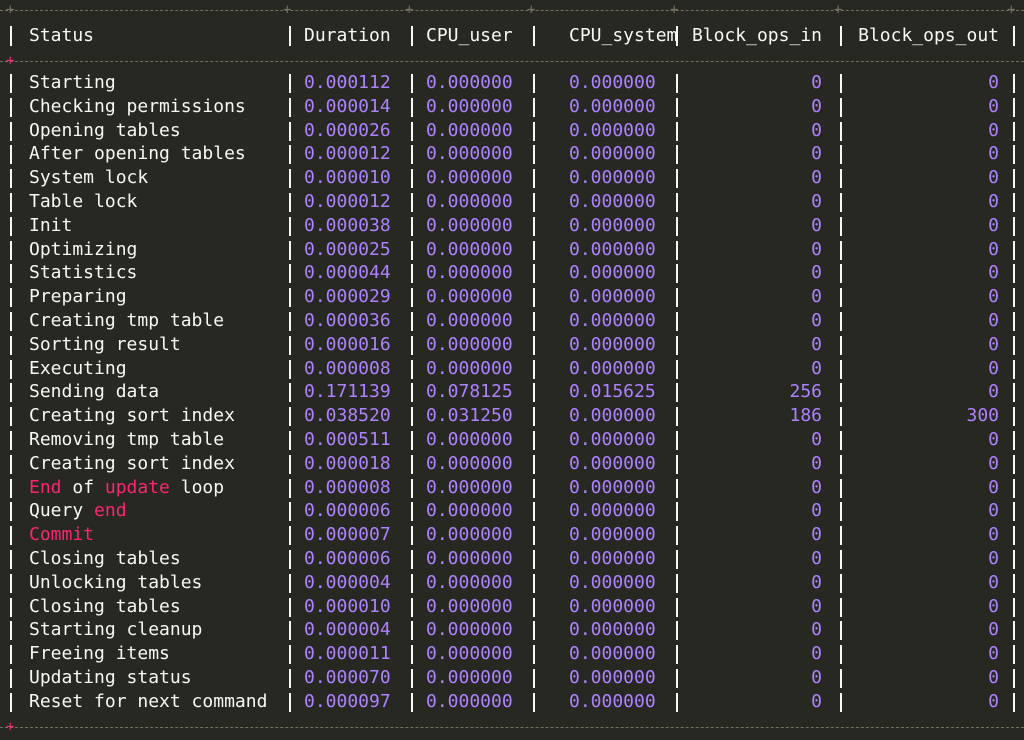 This screenshot has width=1024, height=740. I want to click on status-cell: Opening tables, so click(105, 130).